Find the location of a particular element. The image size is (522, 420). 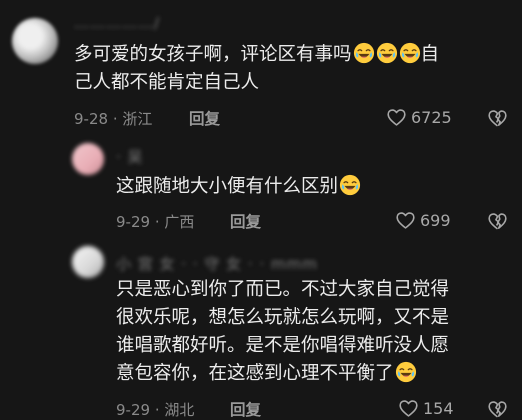

like-count: 154 is located at coordinates (438, 408).